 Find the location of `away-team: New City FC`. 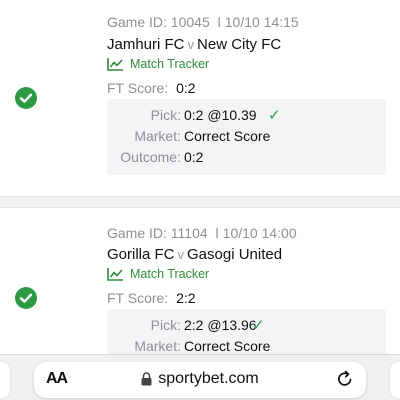

away-team: New City FC is located at coordinates (239, 44).